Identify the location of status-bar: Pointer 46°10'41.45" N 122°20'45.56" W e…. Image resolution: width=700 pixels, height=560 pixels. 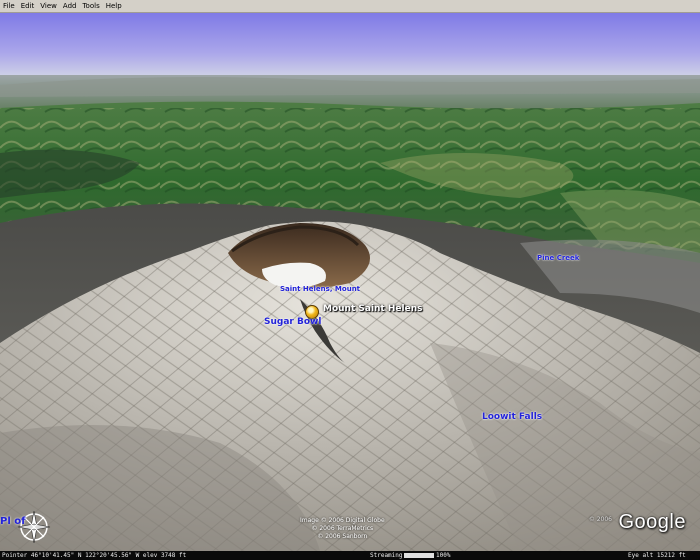
(350, 555).